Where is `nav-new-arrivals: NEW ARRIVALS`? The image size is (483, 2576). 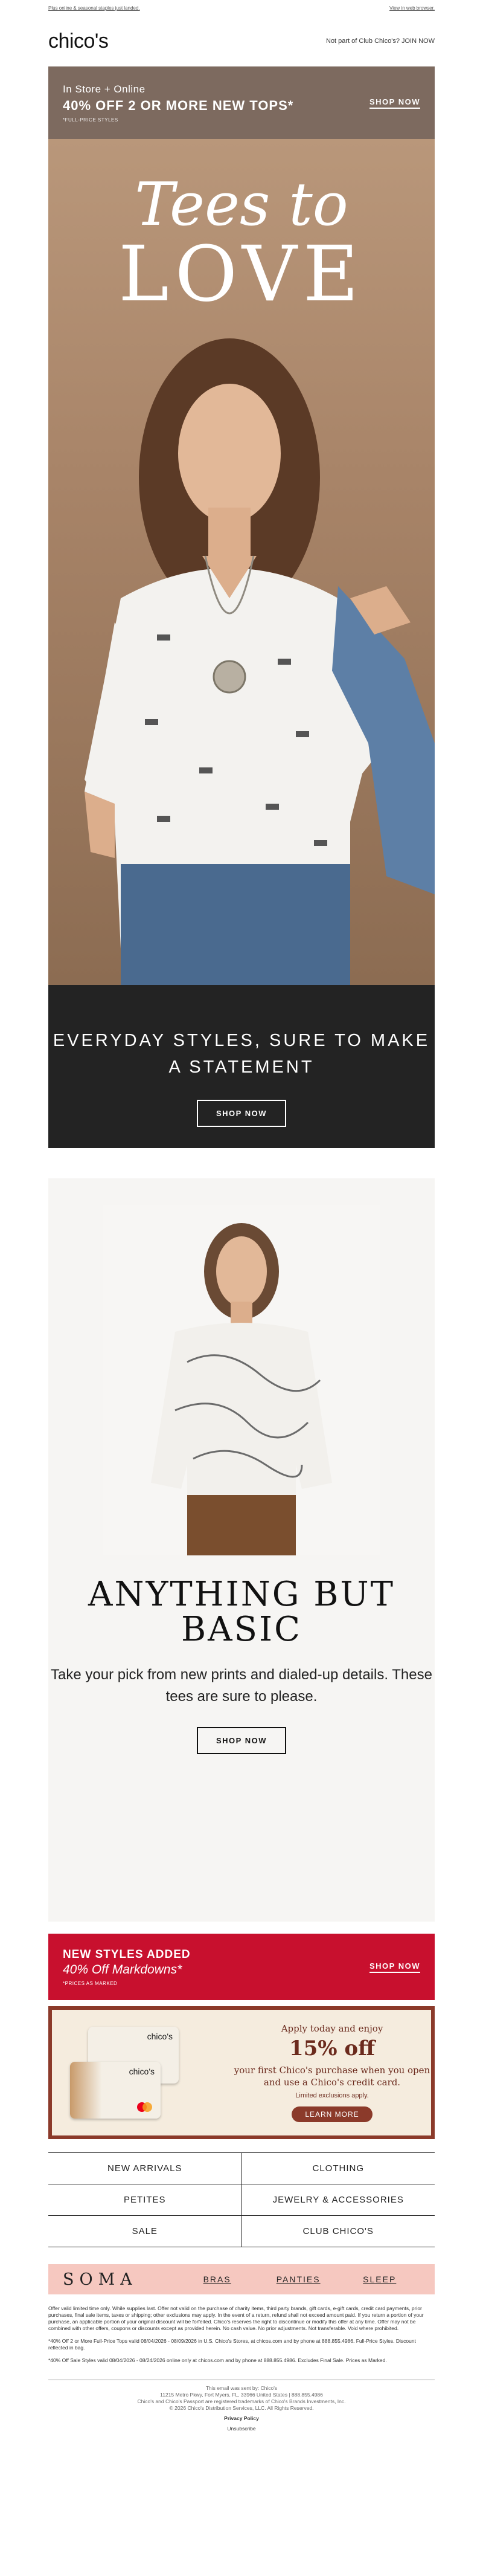
nav-new-arrivals: NEW ARRIVALS is located at coordinates (145, 2168).